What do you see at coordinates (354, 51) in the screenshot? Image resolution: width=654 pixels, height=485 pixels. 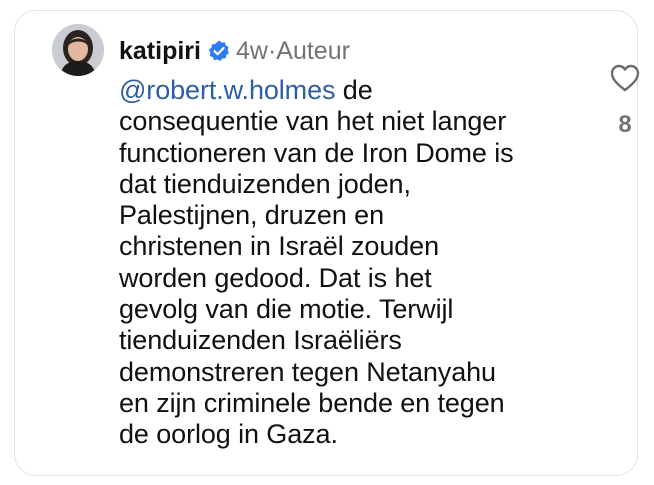 I see `comment-header: katipiri 4w · Auteur` at bounding box center [354, 51].